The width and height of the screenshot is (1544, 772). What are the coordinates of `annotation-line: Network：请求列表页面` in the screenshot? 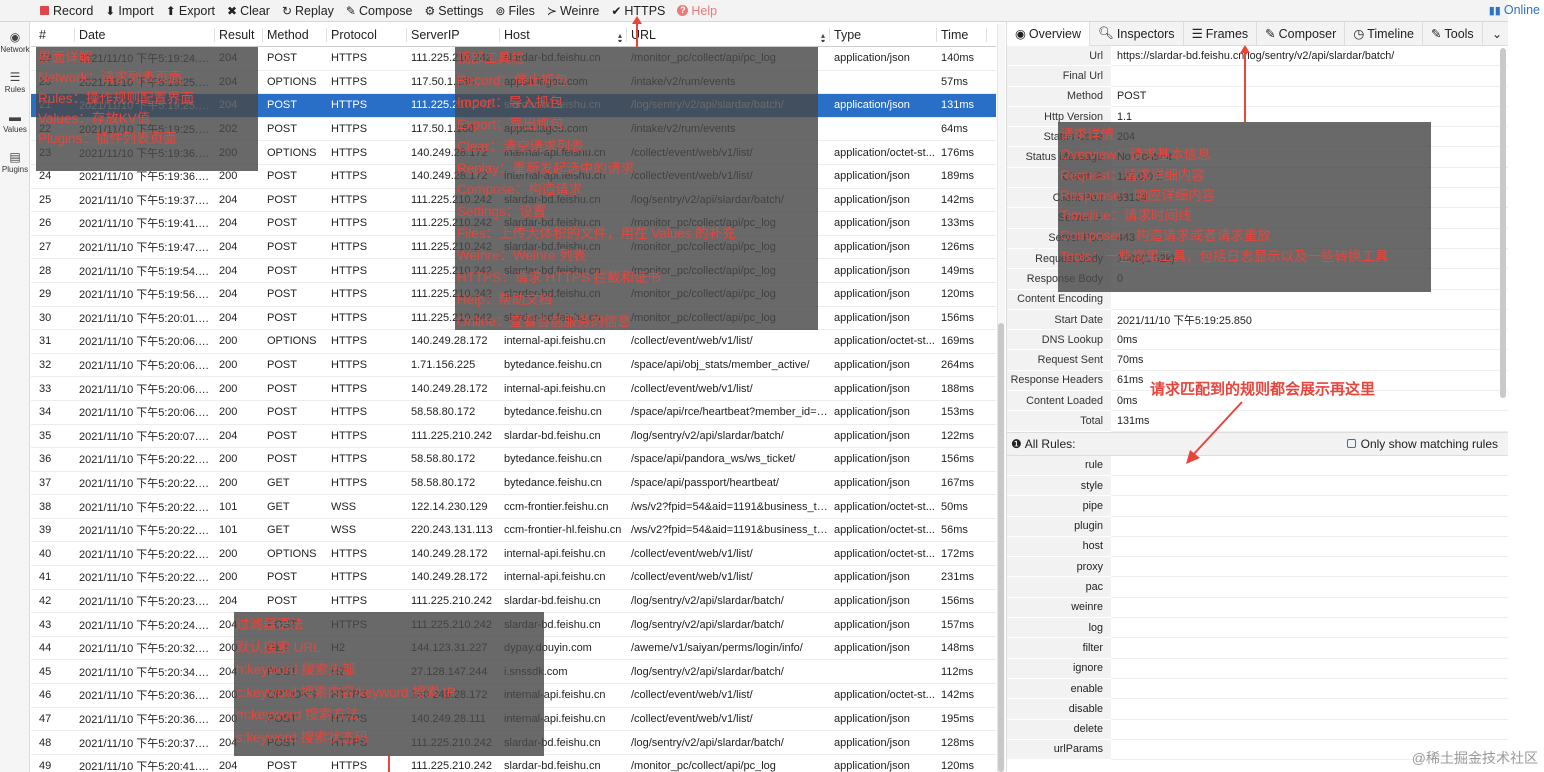 It's located at (110, 78).